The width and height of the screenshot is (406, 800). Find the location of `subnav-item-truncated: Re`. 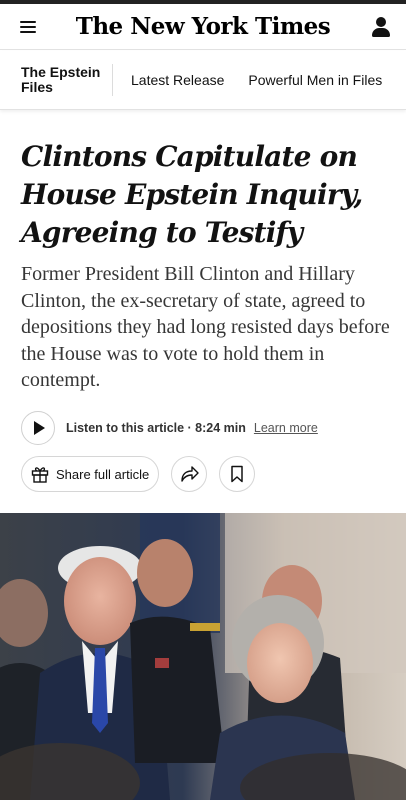

subnav-item-truncated: Re is located at coordinates (397, 80).